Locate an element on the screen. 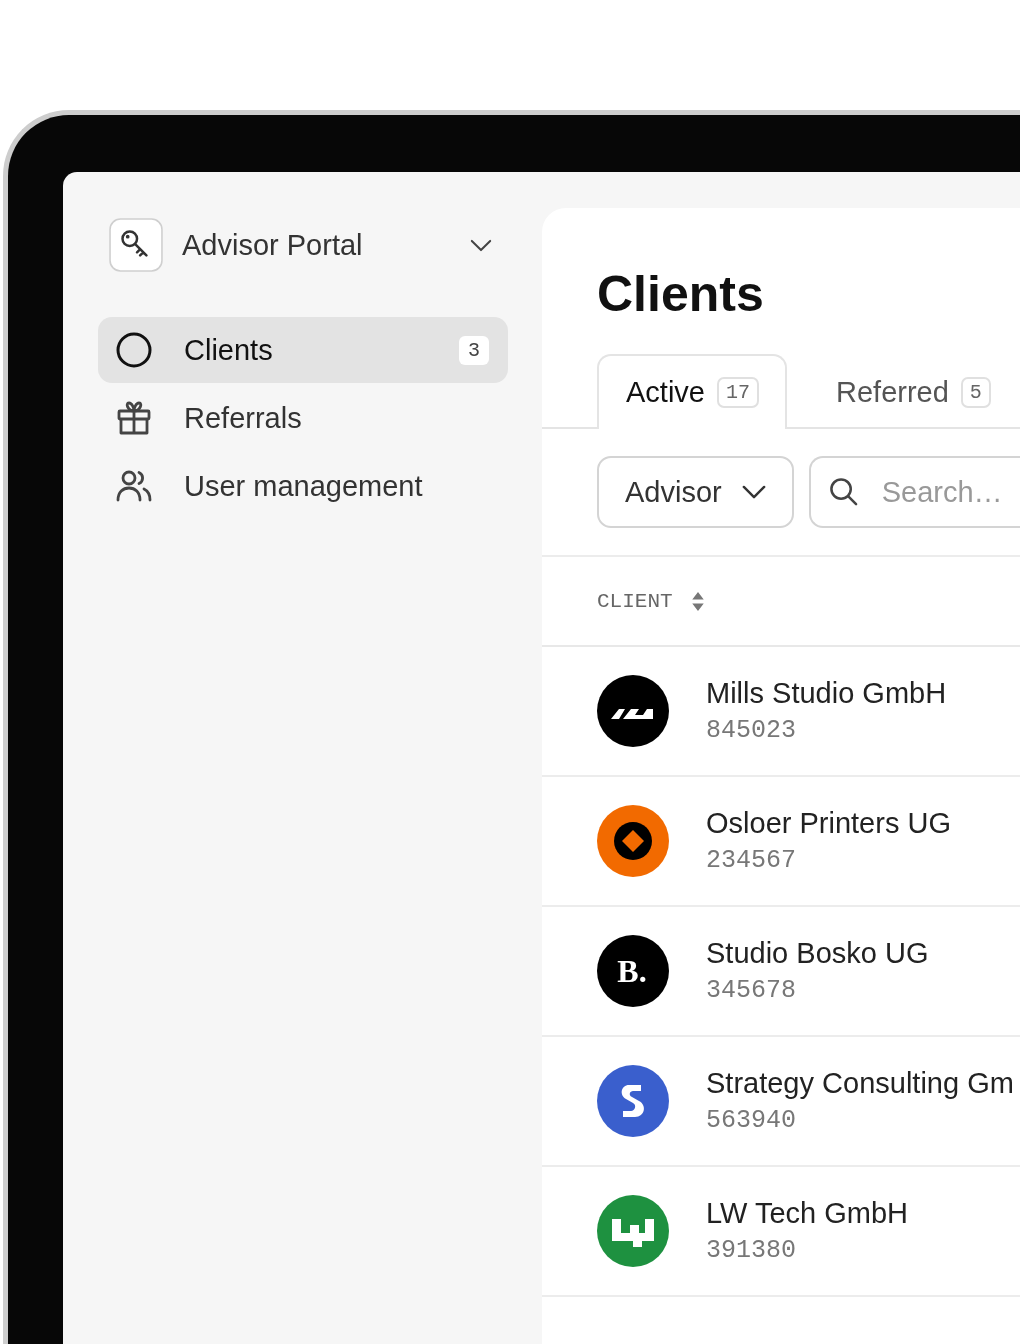 The width and height of the screenshot is (1020, 1344). client-number: 345678 is located at coordinates (751, 990).